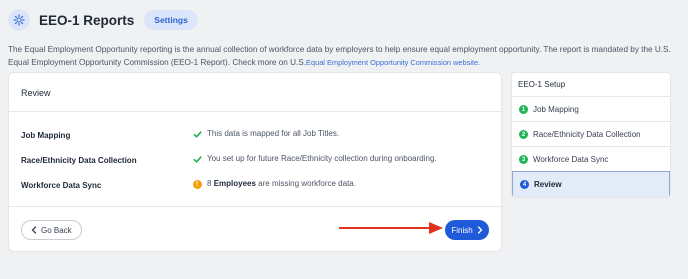 Image resolution: width=688 pixels, height=279 pixels. Describe the element at coordinates (591, 109) in the screenshot. I see `setup-step-job-mapping: 1 Job Mapping` at that location.